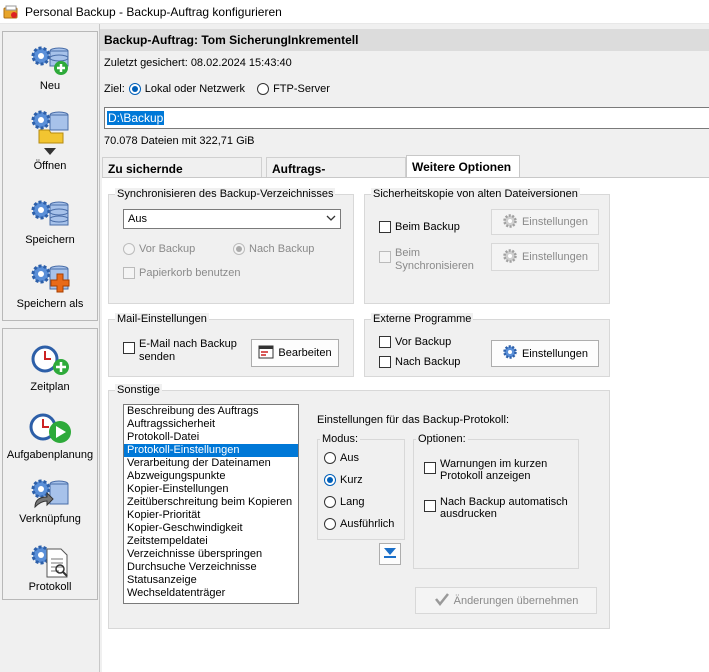 Image resolution: width=709 pixels, height=672 pixels. What do you see at coordinates (50, 278) in the screenshot?
I see `gear-save-as-icon` at bounding box center [50, 278].